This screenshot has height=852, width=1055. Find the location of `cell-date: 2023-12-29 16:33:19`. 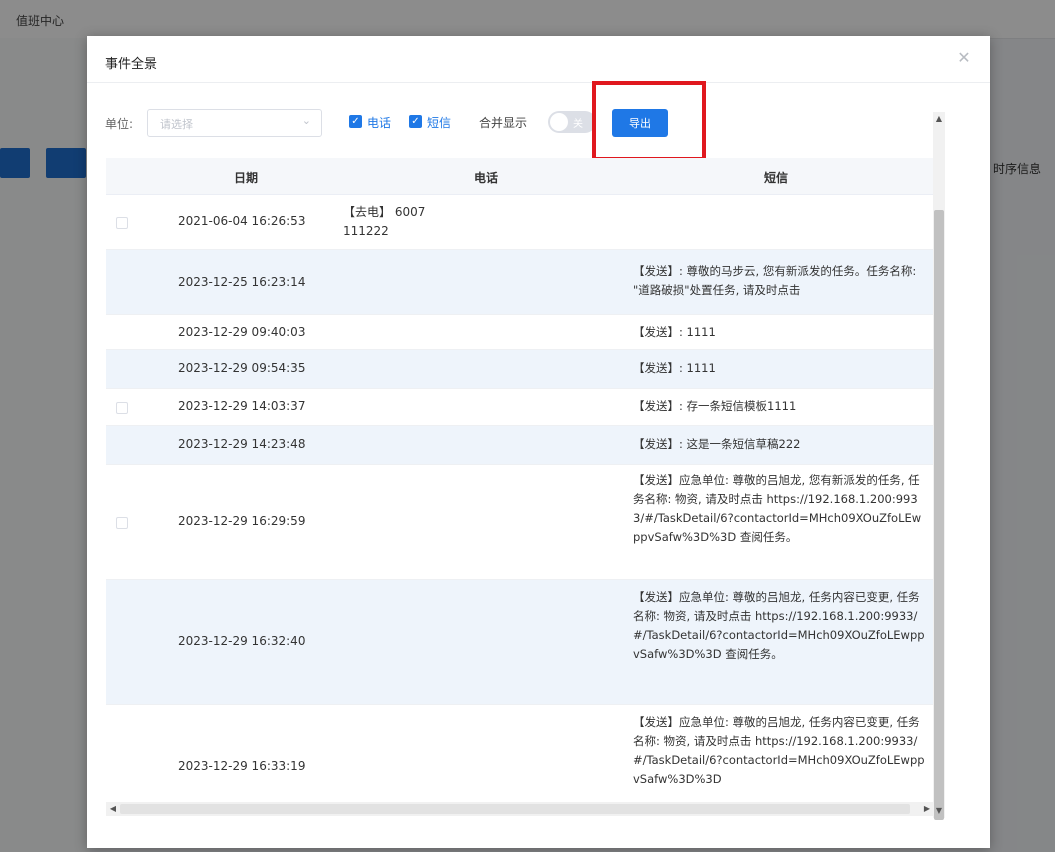

cell-date: 2023-12-29 16:33:19 is located at coordinates (242, 766).